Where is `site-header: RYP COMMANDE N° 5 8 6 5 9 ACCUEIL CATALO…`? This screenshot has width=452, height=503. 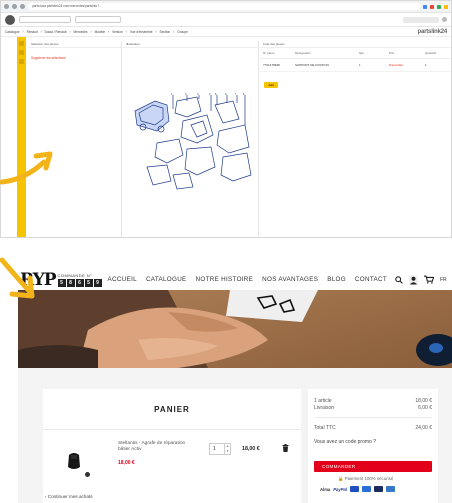
site-header: RYP COMMANDE N° 5 8 6 5 9 ACCUEIL CATALO… is located at coordinates (235, 279).